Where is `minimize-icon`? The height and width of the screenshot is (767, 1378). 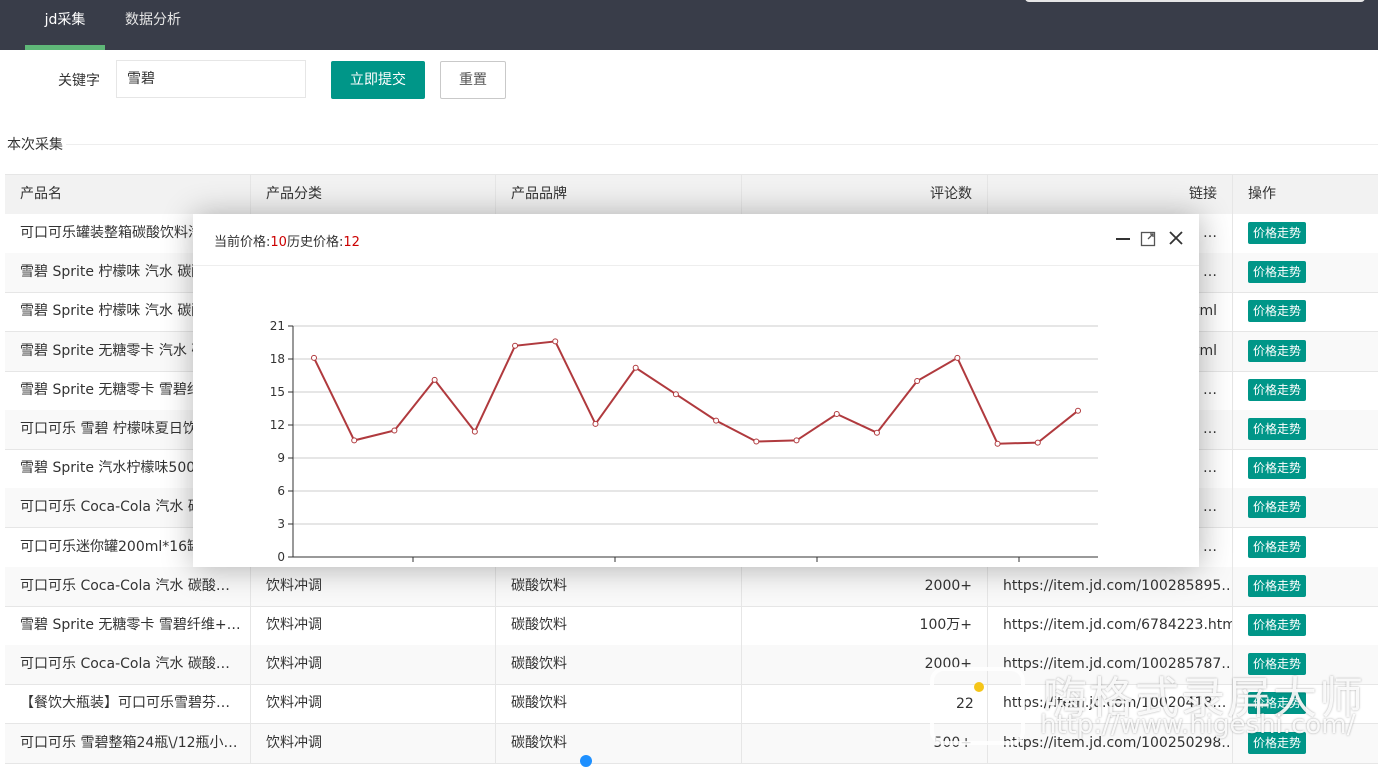 minimize-icon is located at coordinates (1123, 239).